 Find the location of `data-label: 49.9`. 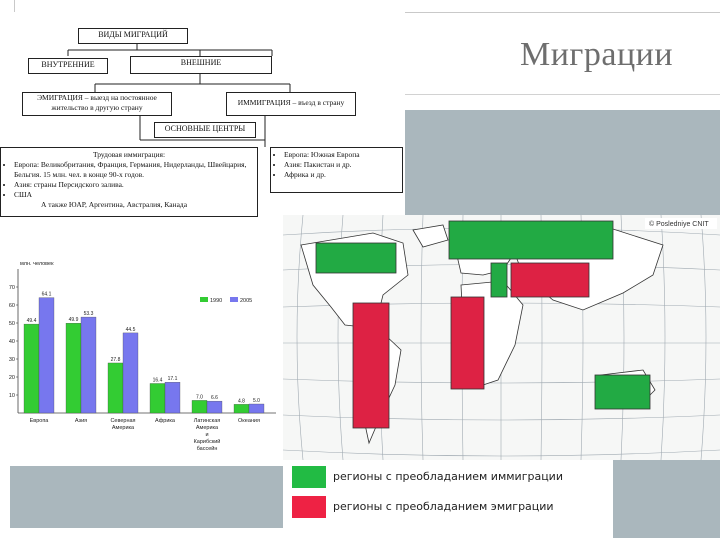

data-label: 49.9 is located at coordinates (74, 320).